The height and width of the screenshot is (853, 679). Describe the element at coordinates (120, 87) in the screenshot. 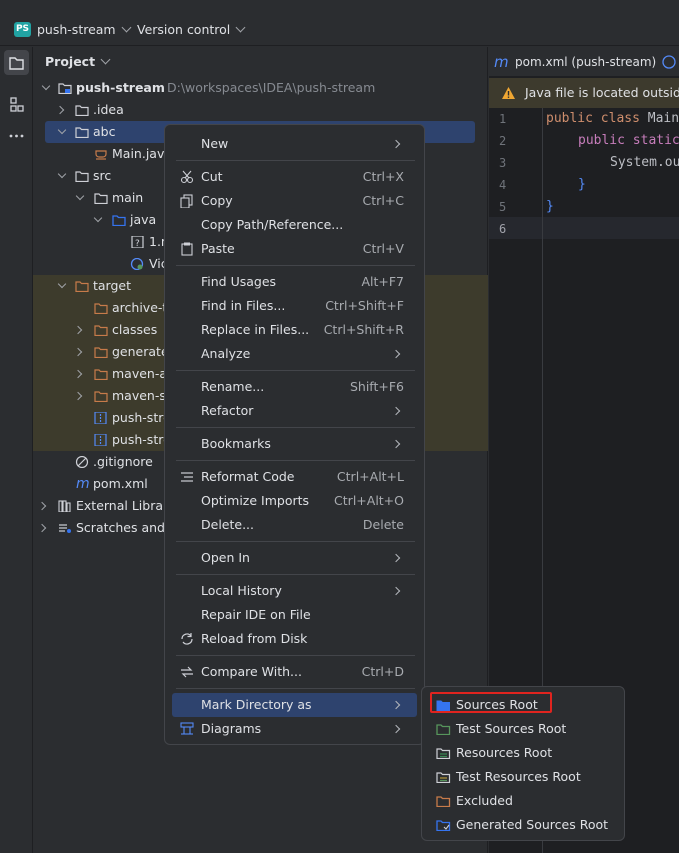

I see `tree-label: push-stream` at that location.